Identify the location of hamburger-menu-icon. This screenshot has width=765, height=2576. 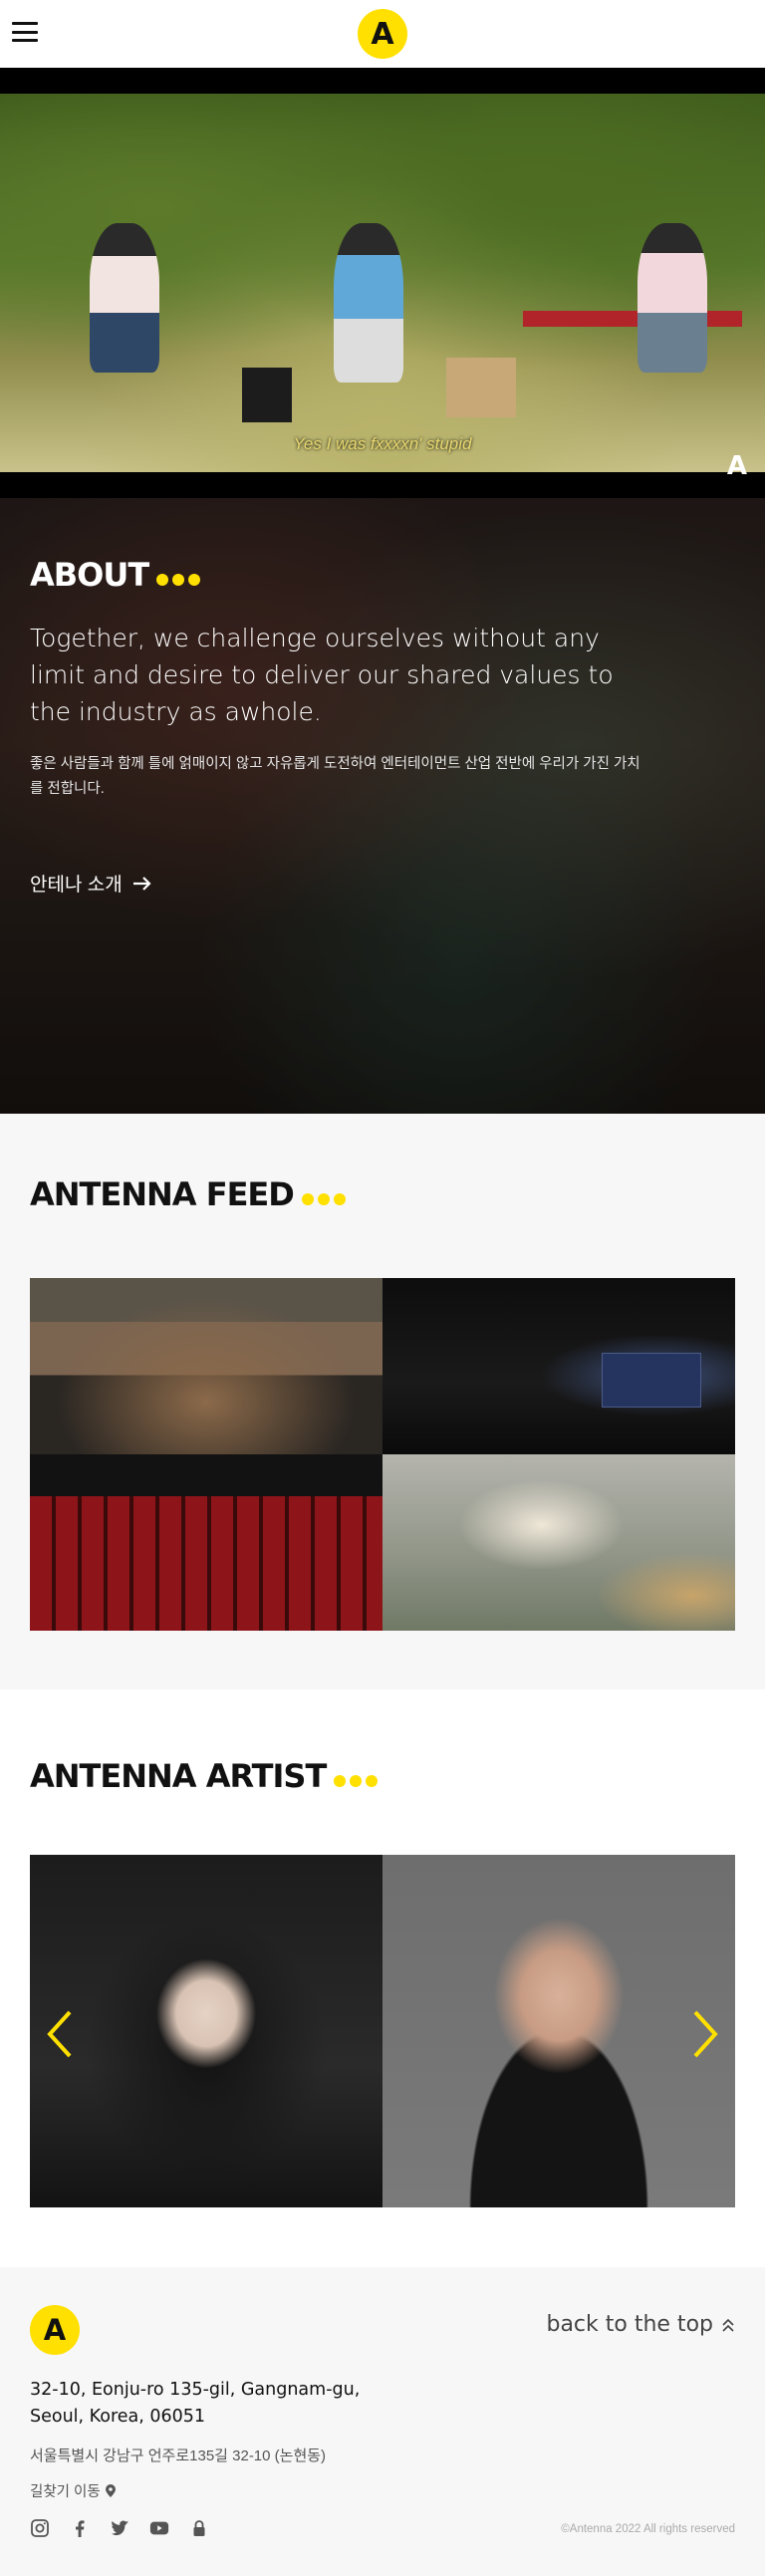
(25, 32).